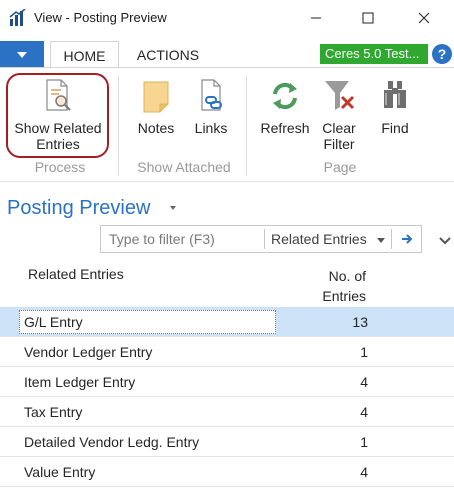 The height and width of the screenshot is (494, 454). Describe the element at coordinates (227, 472) in the screenshot. I see `table-row: Value Entry 4` at that location.